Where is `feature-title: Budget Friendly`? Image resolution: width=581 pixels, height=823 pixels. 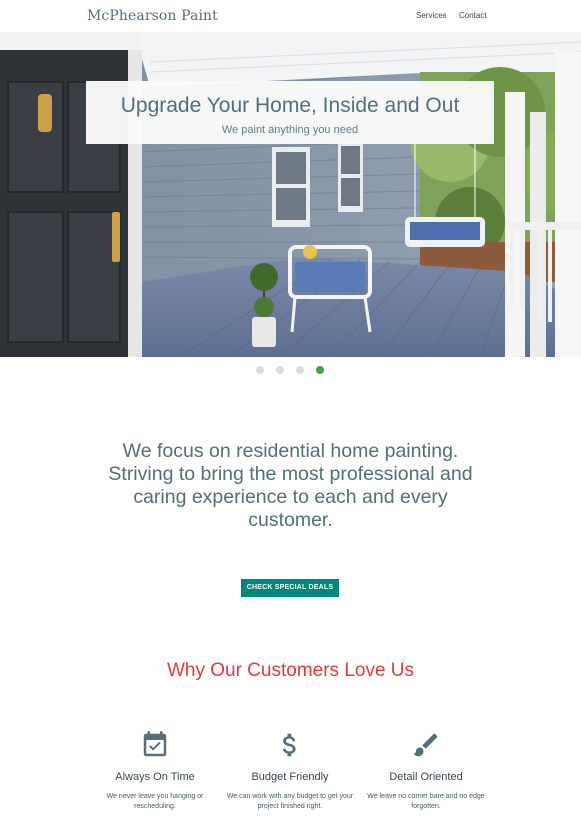 feature-title: Budget Friendly is located at coordinates (290, 777).